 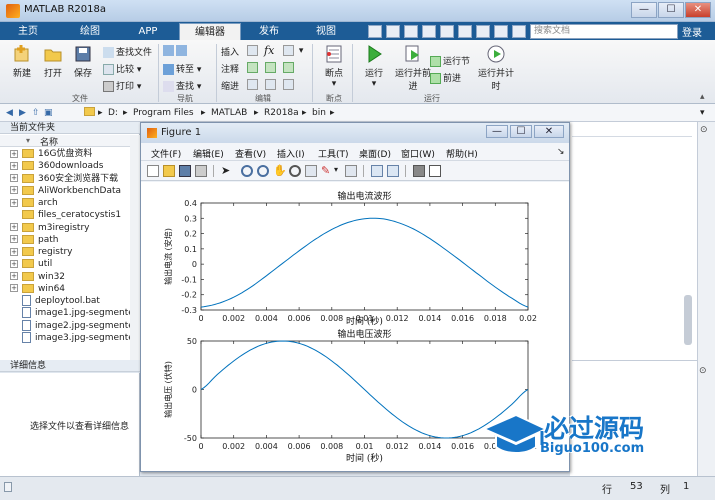 What do you see at coordinates (185, 171) in the screenshot?
I see `save-figure-icon` at bounding box center [185, 171].